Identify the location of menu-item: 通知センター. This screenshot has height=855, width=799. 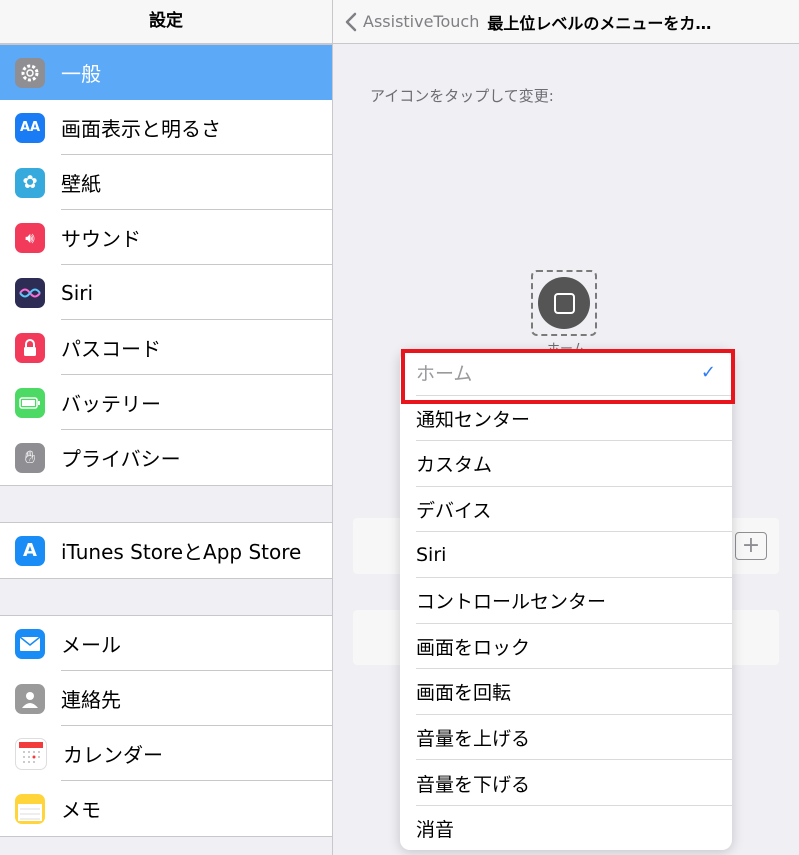
(566, 419).